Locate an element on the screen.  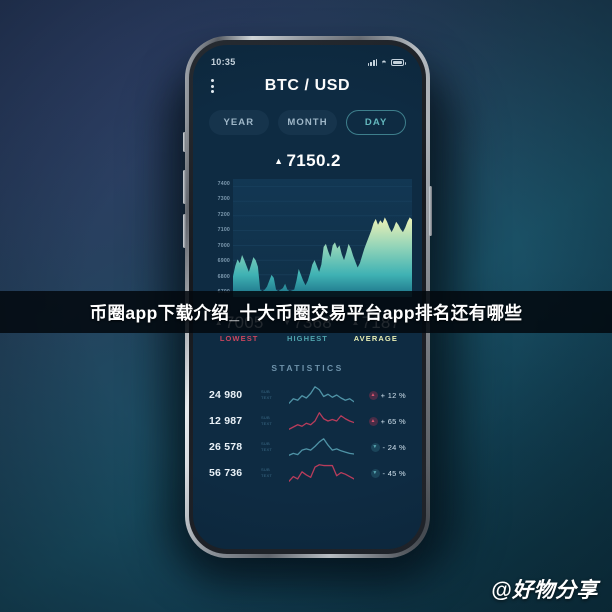
statistics-row-value: 26 578 is located at coordinates (226, 447).